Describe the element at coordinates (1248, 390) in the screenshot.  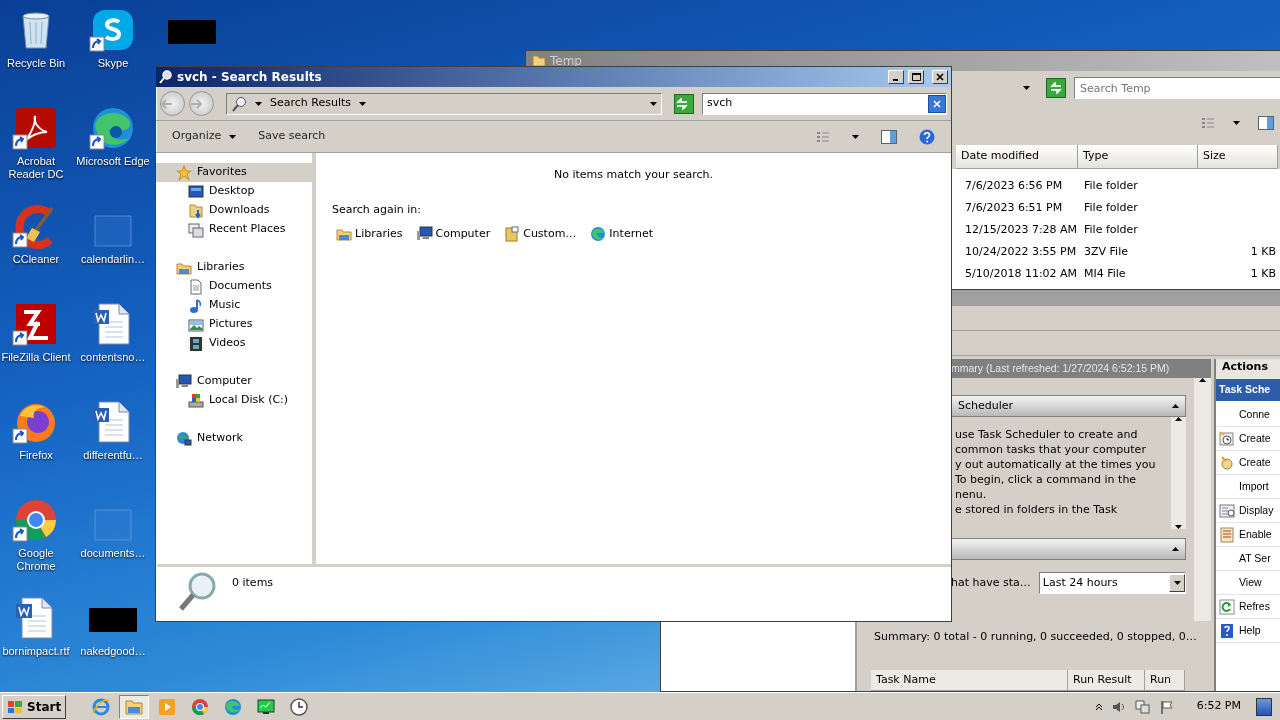
I see `actions-group-header: Task Sche` at that location.